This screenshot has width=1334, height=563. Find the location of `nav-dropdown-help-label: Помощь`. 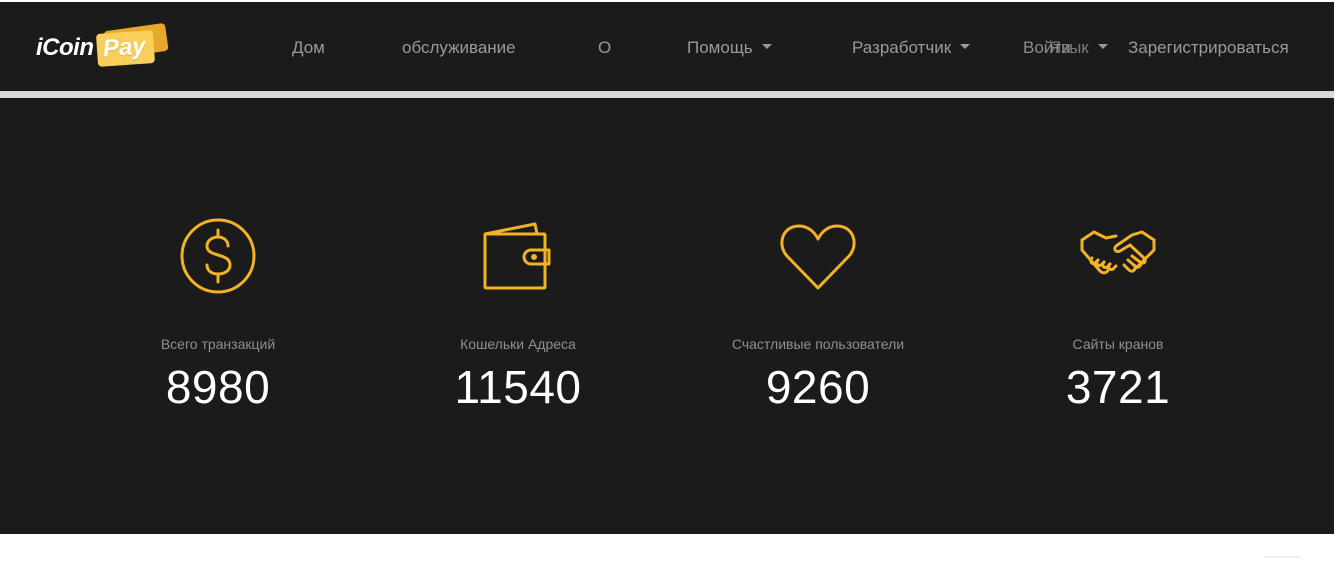

nav-dropdown-help-label: Помощь is located at coordinates (720, 47).